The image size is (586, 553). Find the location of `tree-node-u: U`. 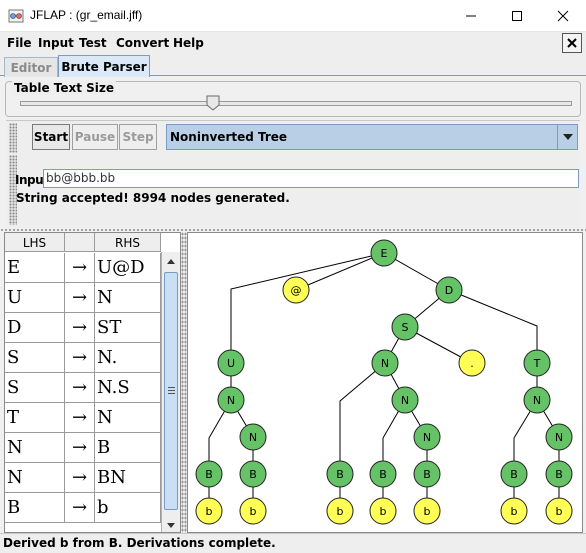

tree-node-u: U is located at coordinates (231, 363).